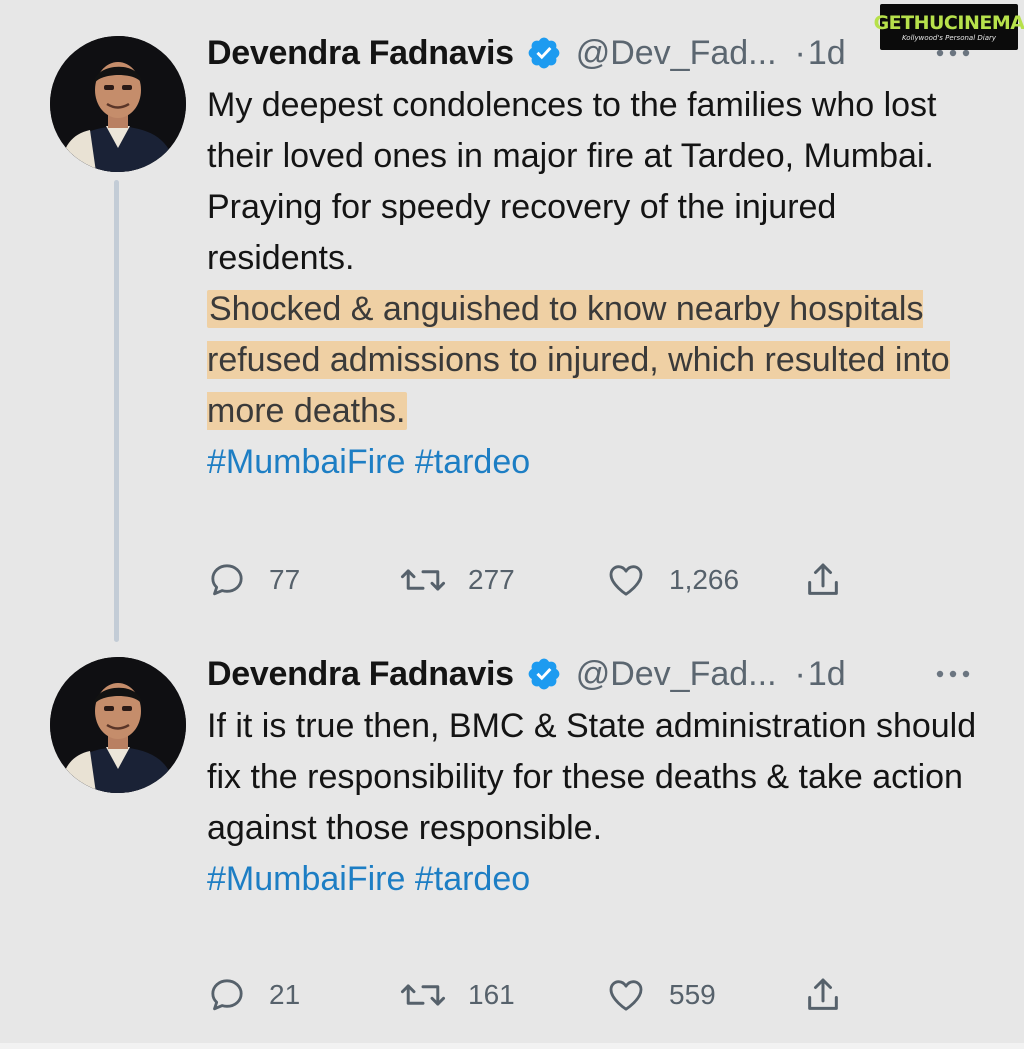 The width and height of the screenshot is (1024, 1049). Describe the element at coordinates (253, 995) in the screenshot. I see `reply-button: 21` at that location.